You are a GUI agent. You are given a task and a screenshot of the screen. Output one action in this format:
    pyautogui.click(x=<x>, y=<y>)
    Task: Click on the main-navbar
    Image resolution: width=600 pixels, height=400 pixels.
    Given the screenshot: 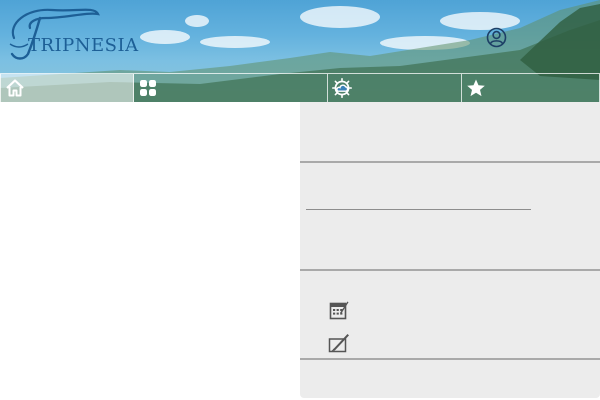 What is the action you would take?
    pyautogui.click(x=300, y=88)
    